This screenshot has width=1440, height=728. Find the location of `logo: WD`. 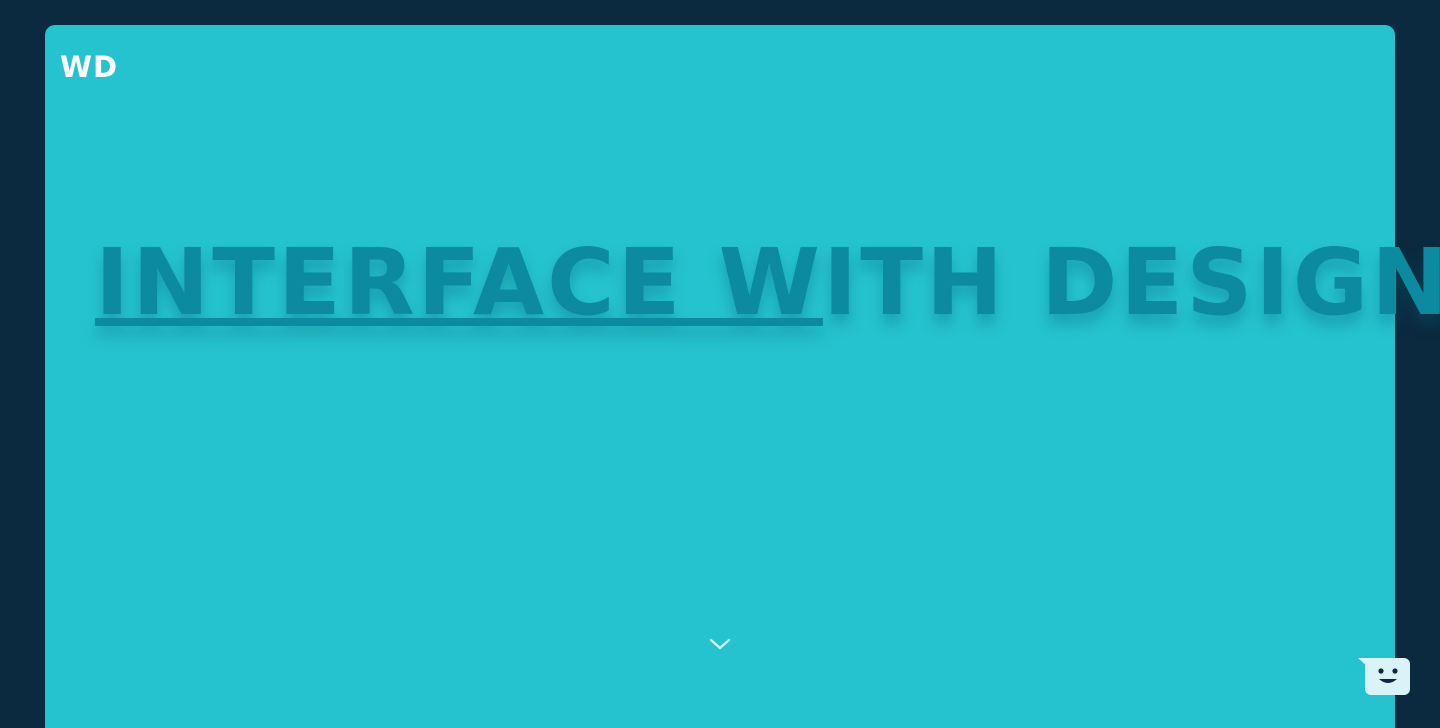

logo: WD is located at coordinates (89, 67).